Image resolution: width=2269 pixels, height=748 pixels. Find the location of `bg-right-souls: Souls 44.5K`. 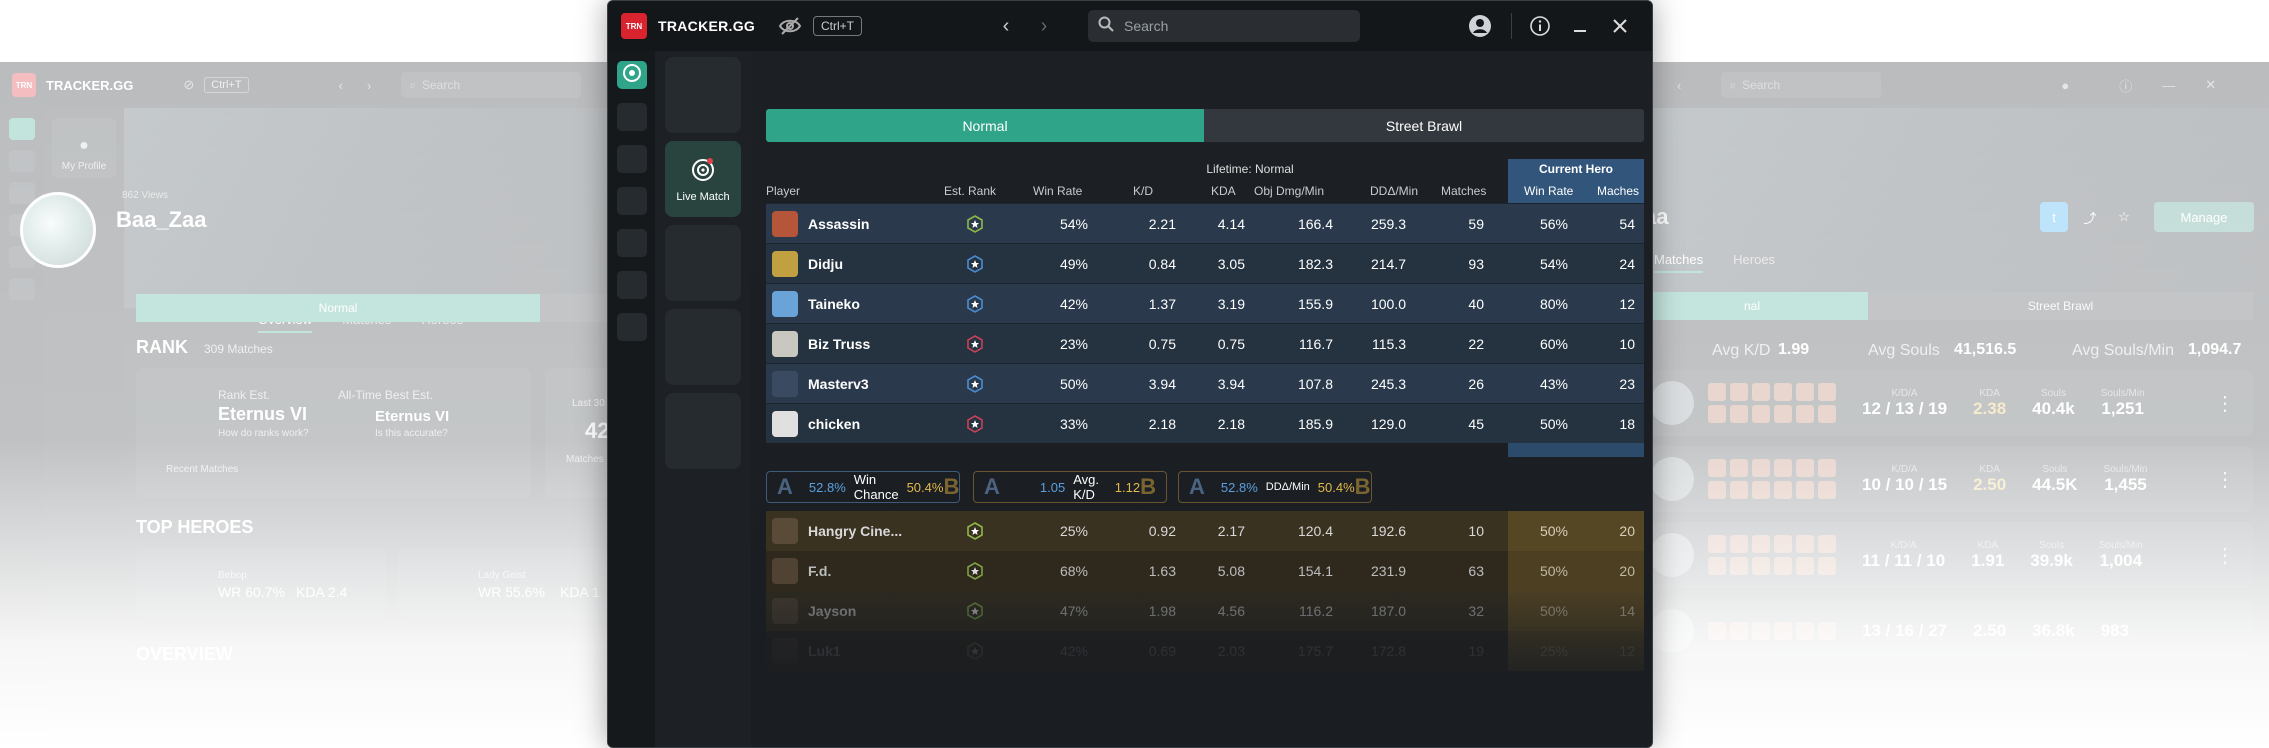

bg-right-souls: Souls 44.5K is located at coordinates (2054, 479).